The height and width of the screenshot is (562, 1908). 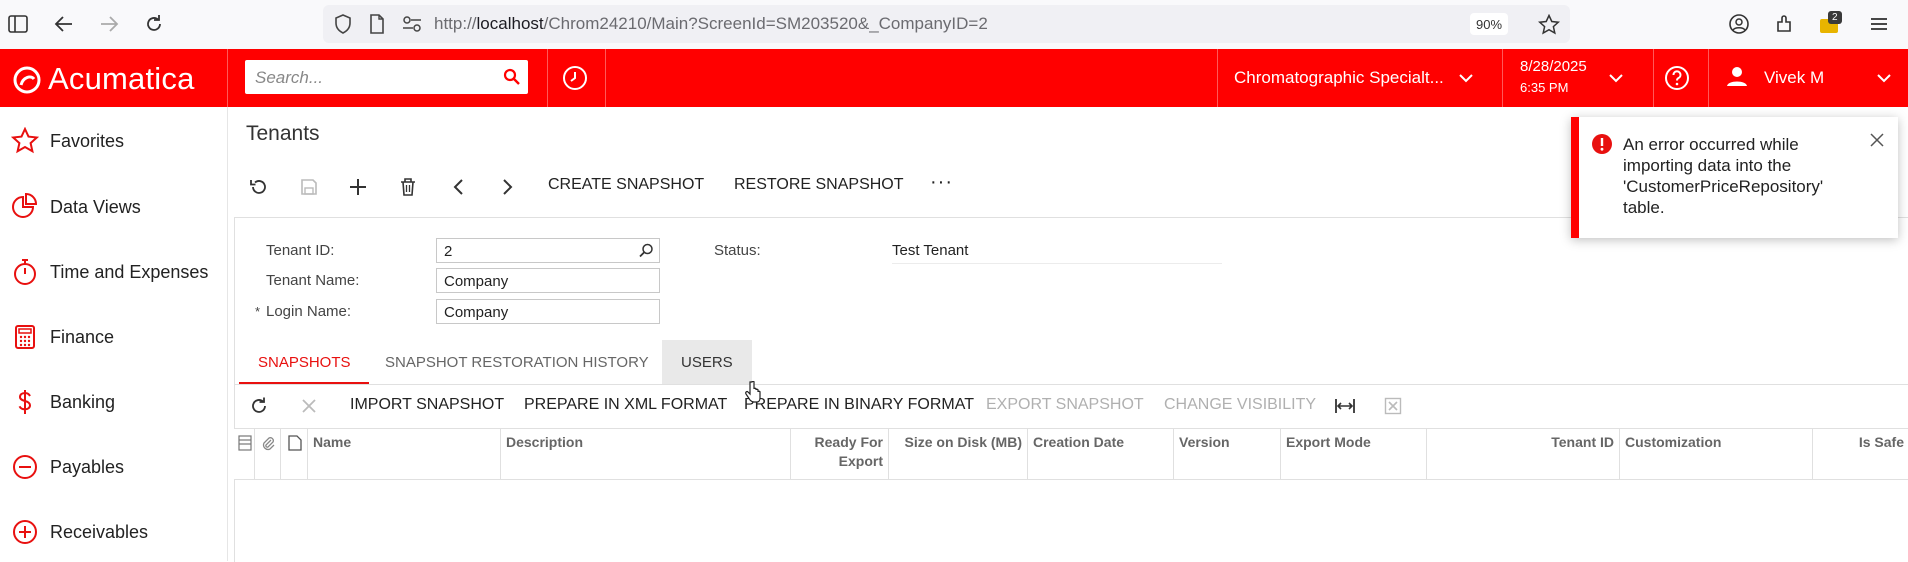 What do you see at coordinates (625, 405) in the screenshot?
I see `prepare-xml-button: PREPARE IN XML FORMAT` at bounding box center [625, 405].